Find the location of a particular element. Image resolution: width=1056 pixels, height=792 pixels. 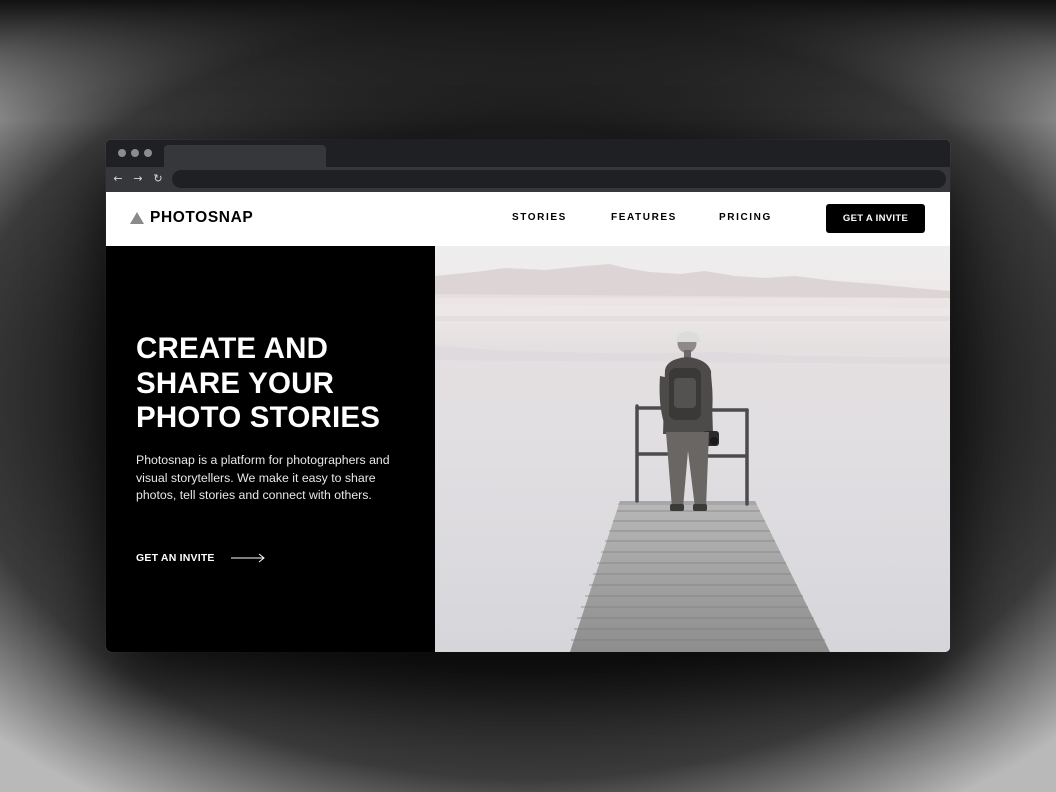

logo: PHOTOSNAP is located at coordinates (191, 218).